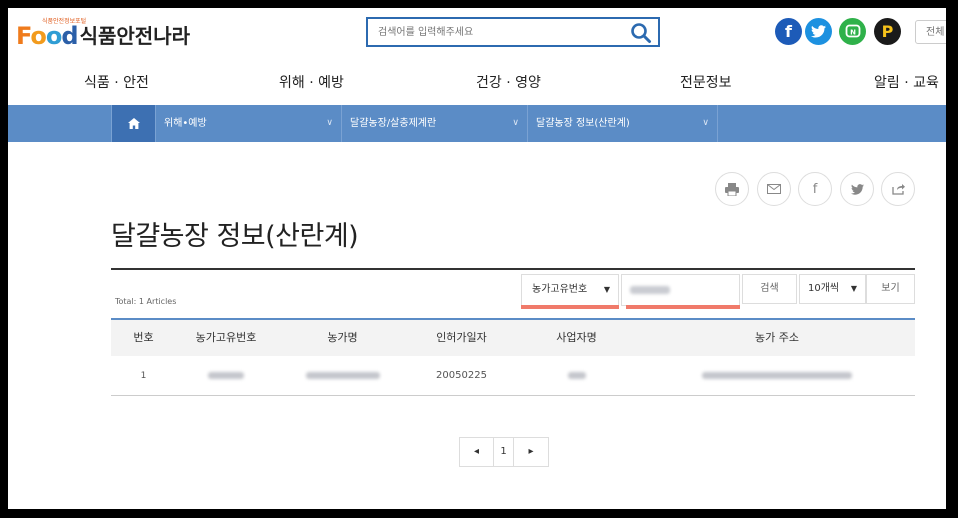  I want to click on breadcrumb-label: 달걀농장 정보(산란계), so click(583, 123).